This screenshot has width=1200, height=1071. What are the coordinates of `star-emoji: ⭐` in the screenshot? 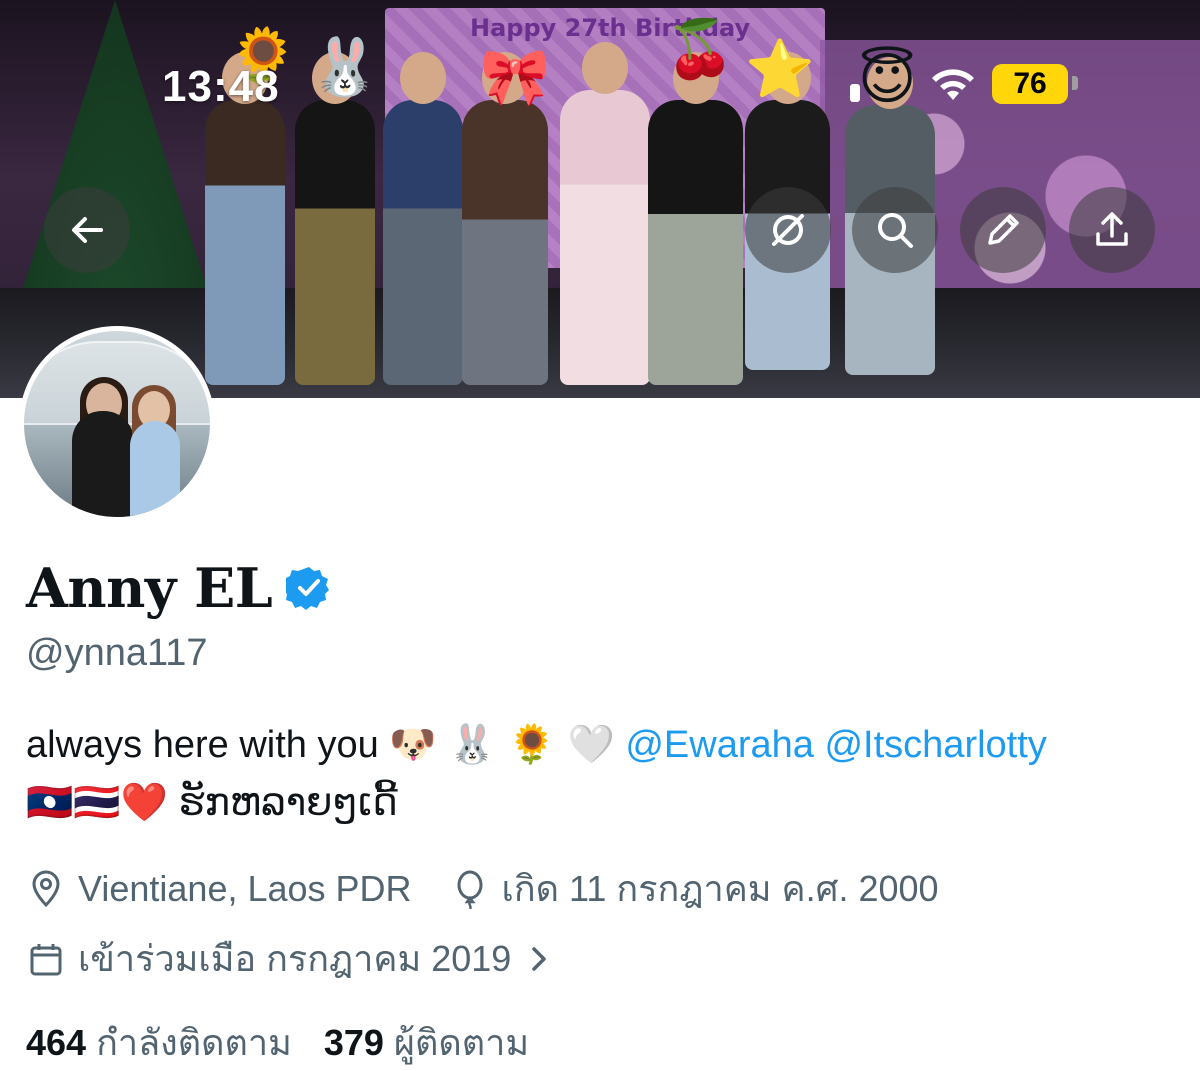 It's located at (780, 69).